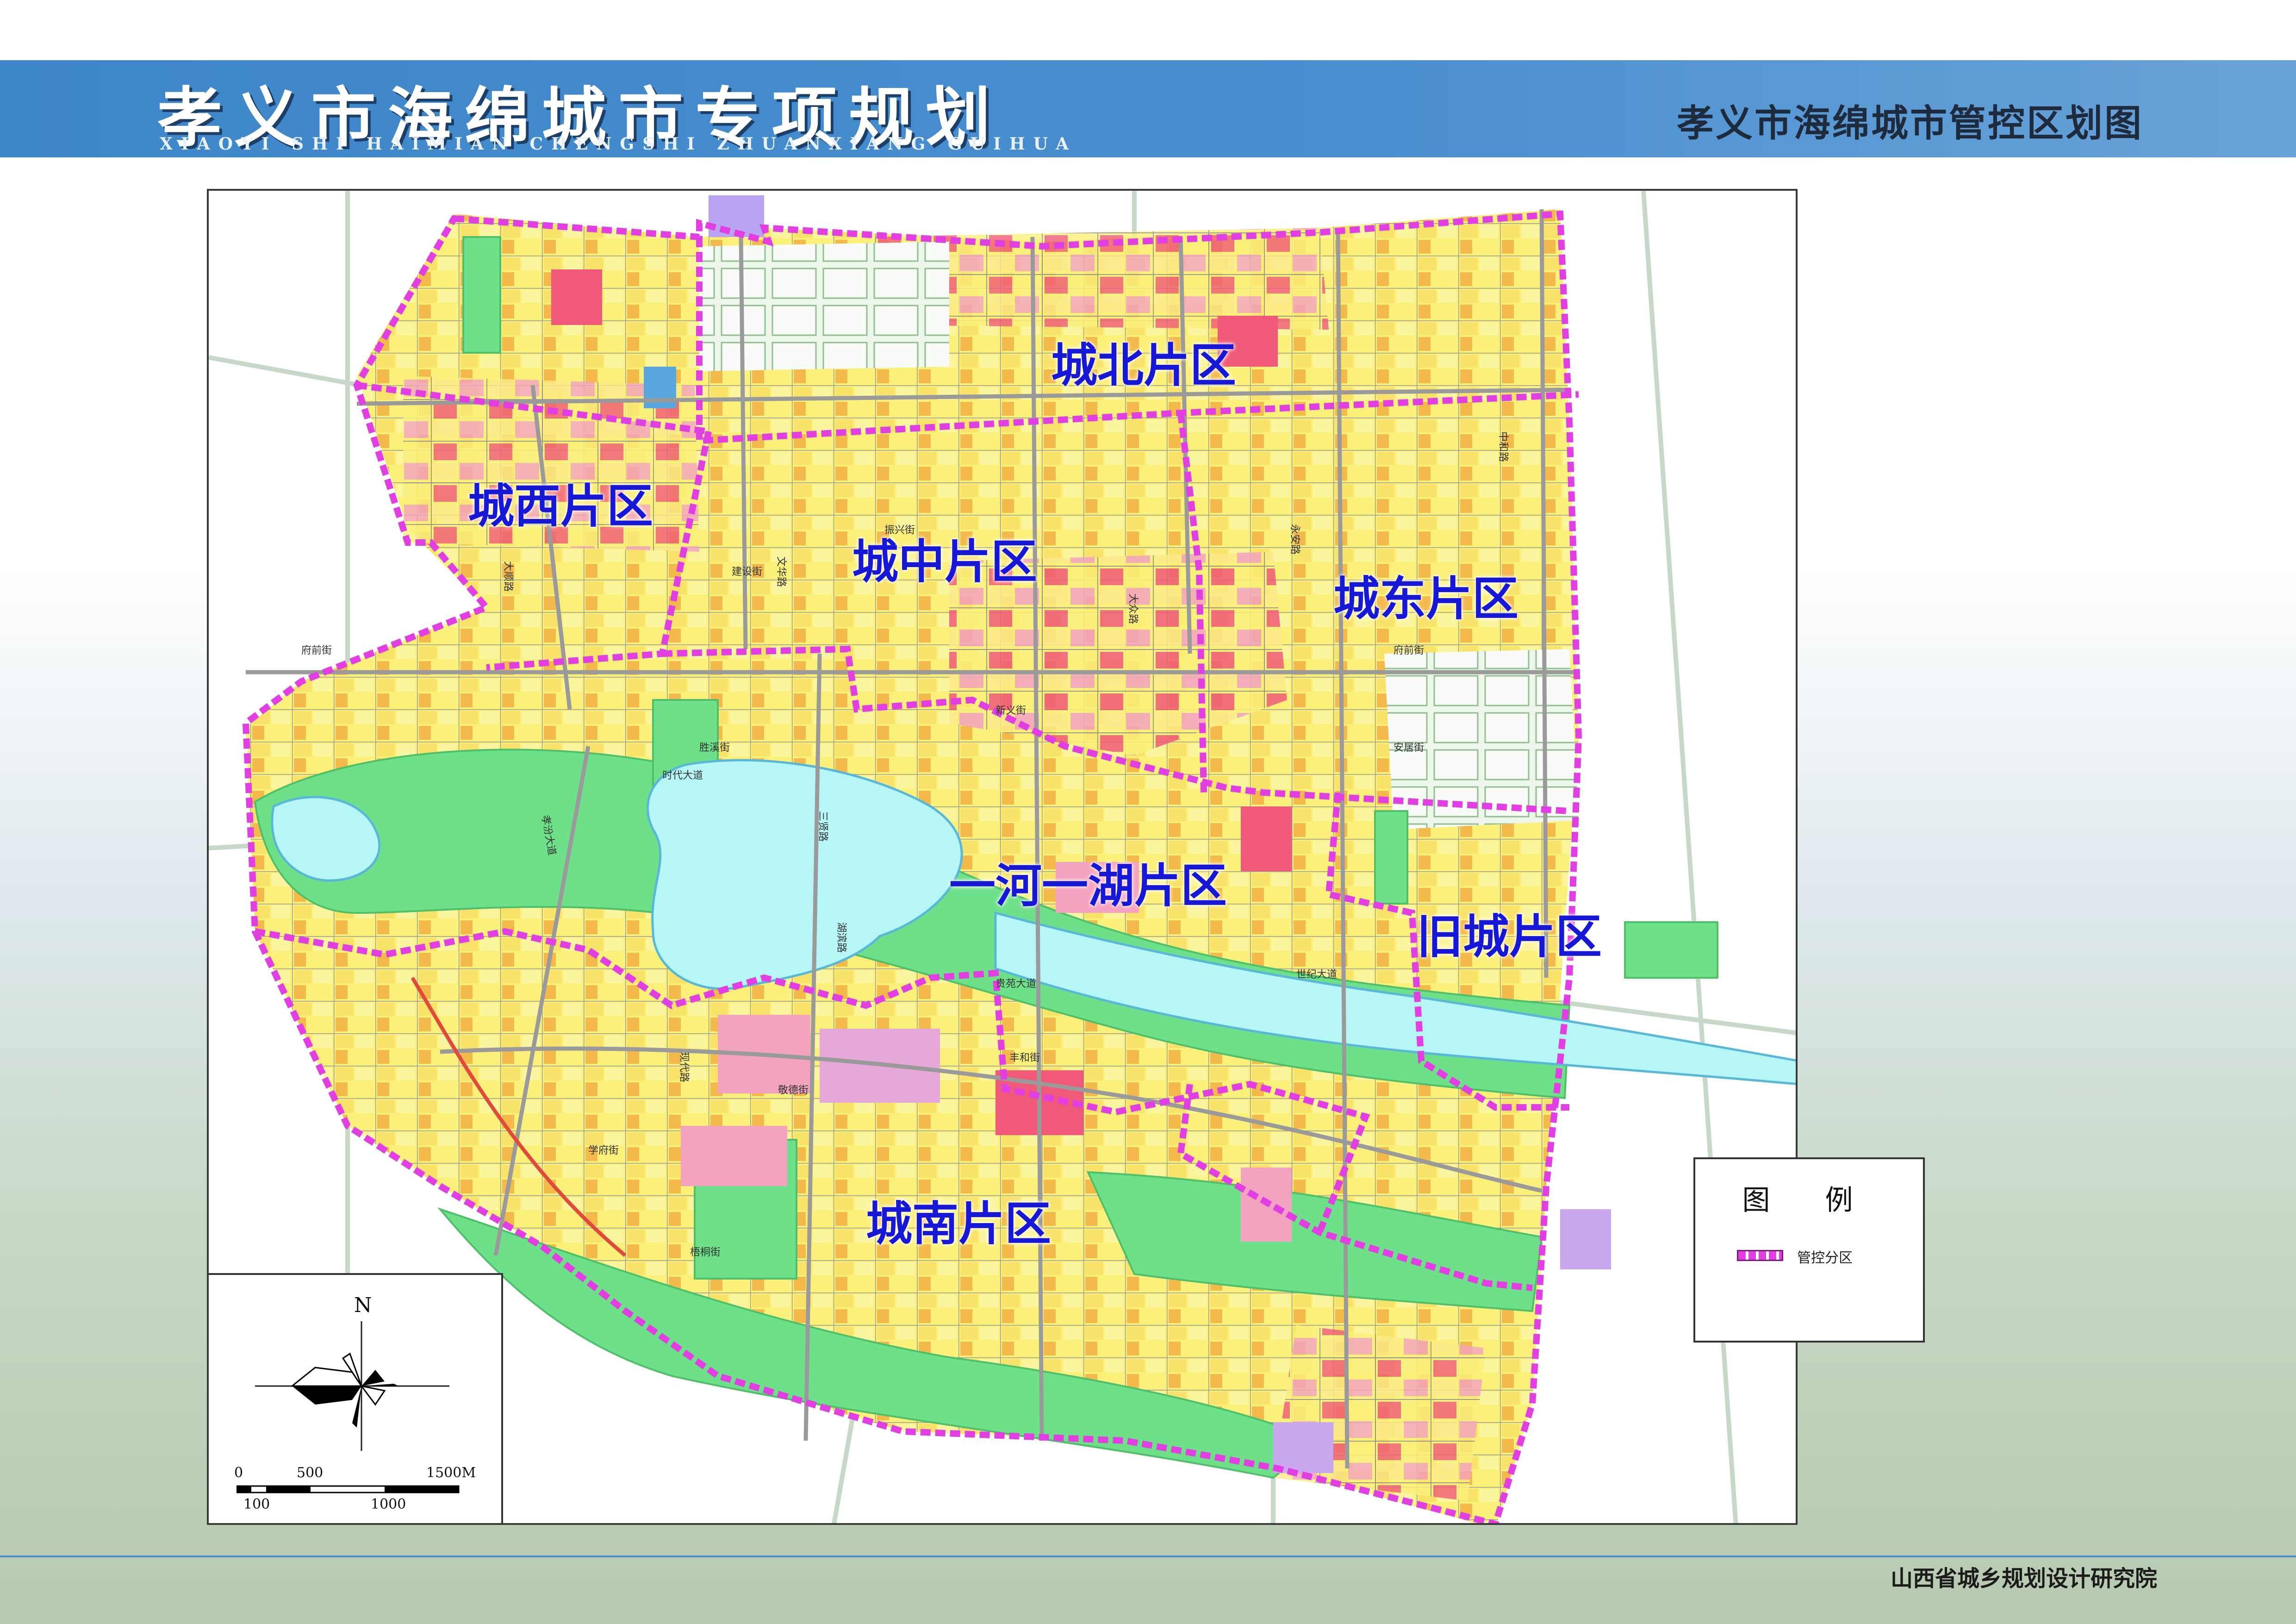 The image size is (2296, 1624). I want to click on svg-text: 贵苑大道, so click(1016, 984).